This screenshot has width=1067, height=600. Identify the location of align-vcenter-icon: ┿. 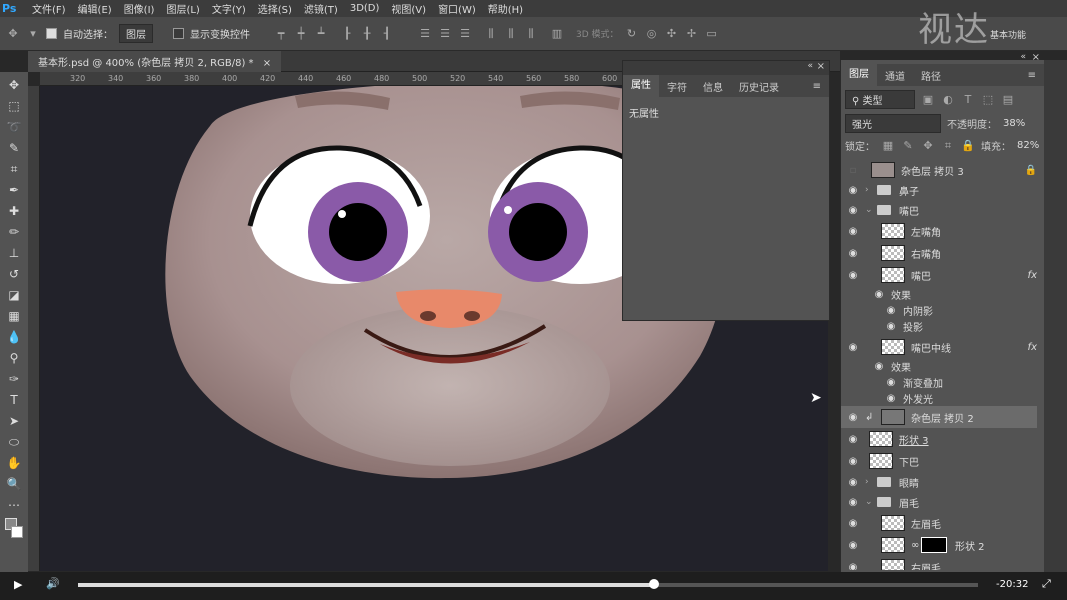
(301, 33).